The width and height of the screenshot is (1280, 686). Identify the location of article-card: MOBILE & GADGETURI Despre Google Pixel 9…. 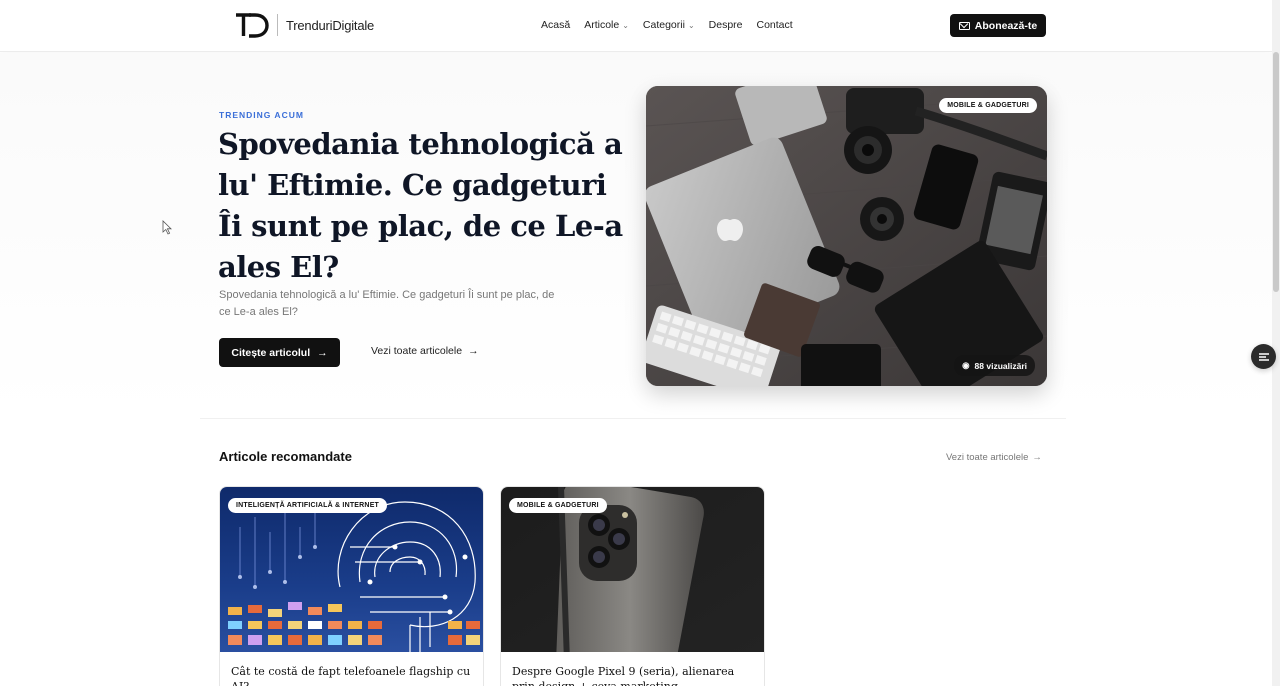
(632, 586).